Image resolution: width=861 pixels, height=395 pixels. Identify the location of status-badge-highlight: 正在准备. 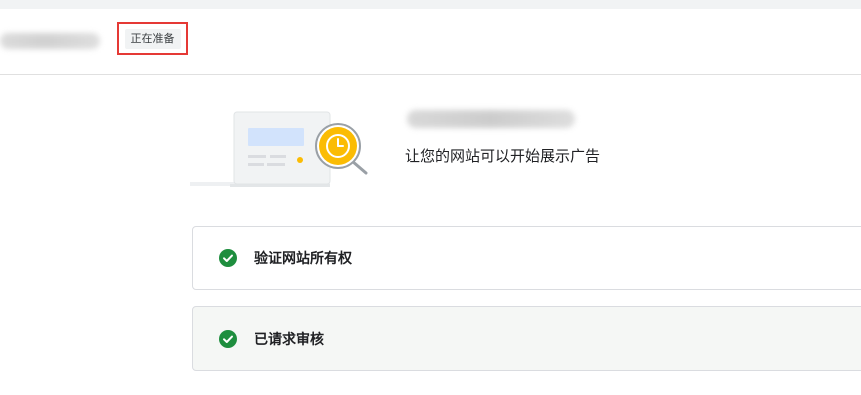
(152, 38).